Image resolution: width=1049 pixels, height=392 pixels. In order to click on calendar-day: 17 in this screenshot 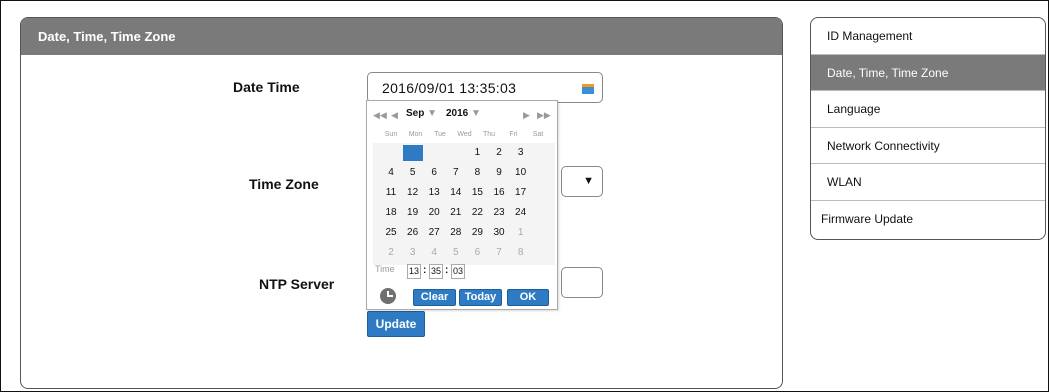, I will do `click(521, 193)`.